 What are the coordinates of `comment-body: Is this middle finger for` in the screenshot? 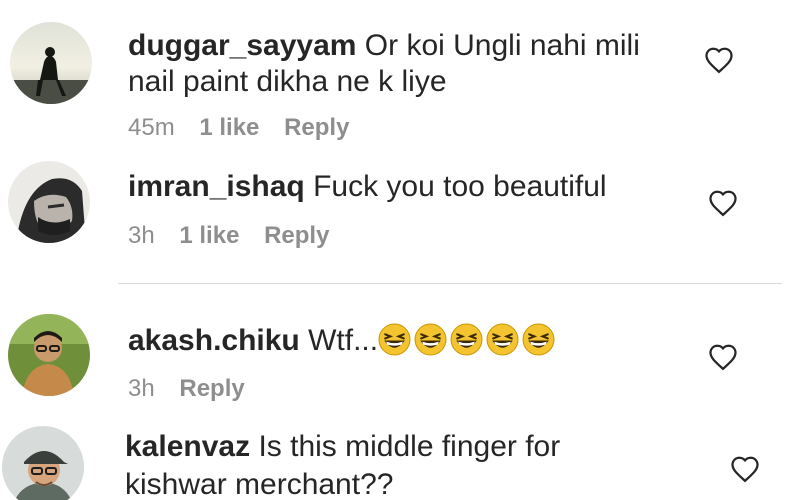 It's located at (409, 446).